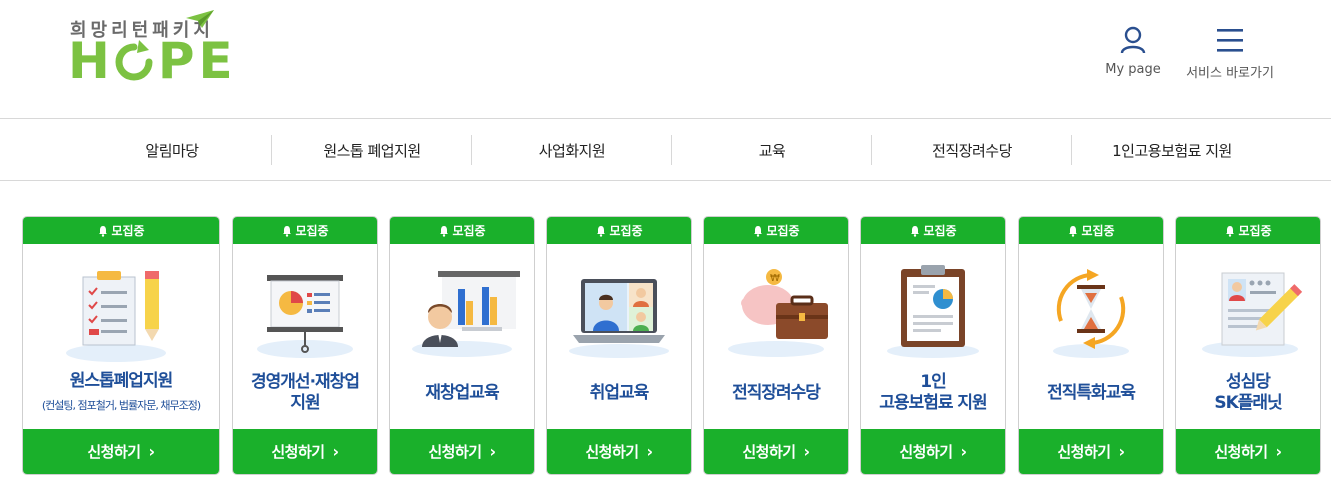 The image size is (1331, 486). I want to click on mypage-label: My page, so click(1133, 69).